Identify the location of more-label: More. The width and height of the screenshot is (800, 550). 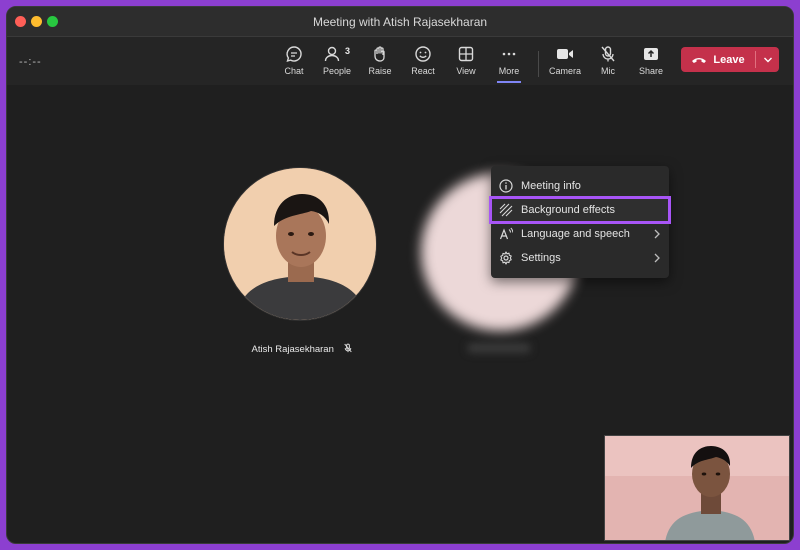
(509, 71).